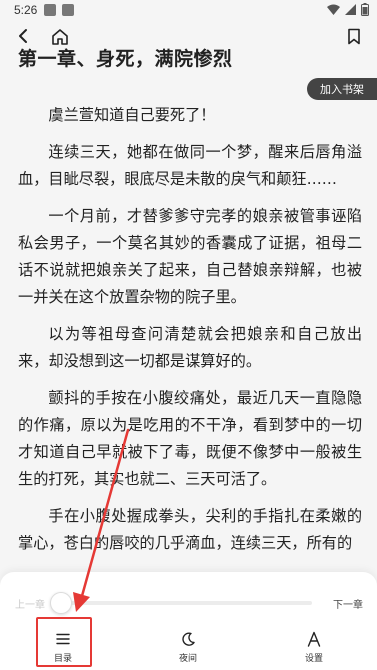  I want to click on paragraph: 虞兰萱知道自己要死了！, so click(132, 115).